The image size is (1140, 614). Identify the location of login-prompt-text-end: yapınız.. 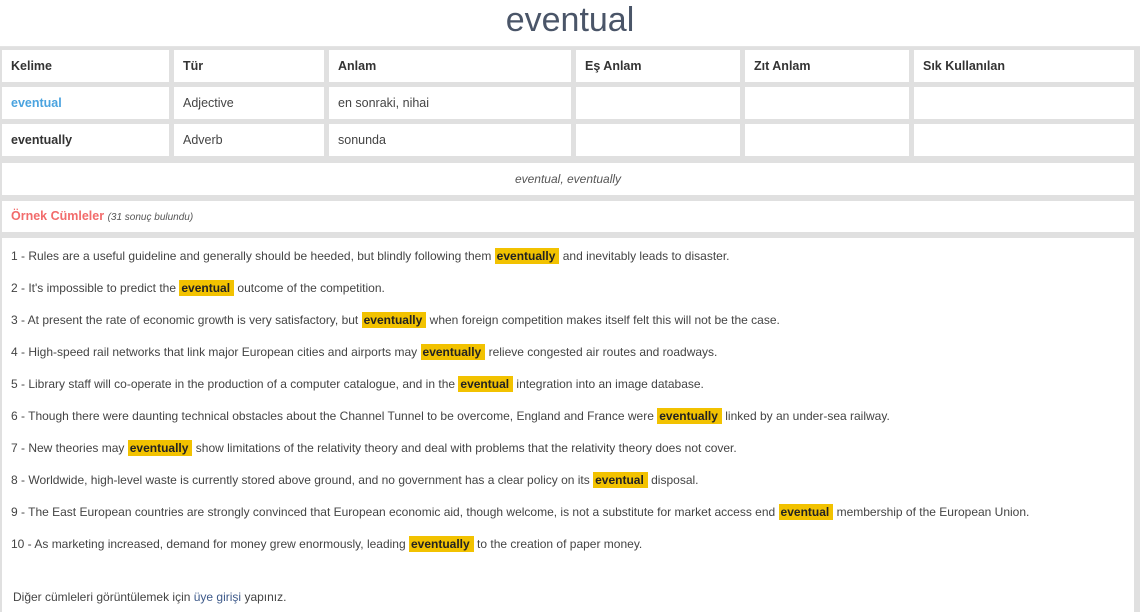
(265, 597).